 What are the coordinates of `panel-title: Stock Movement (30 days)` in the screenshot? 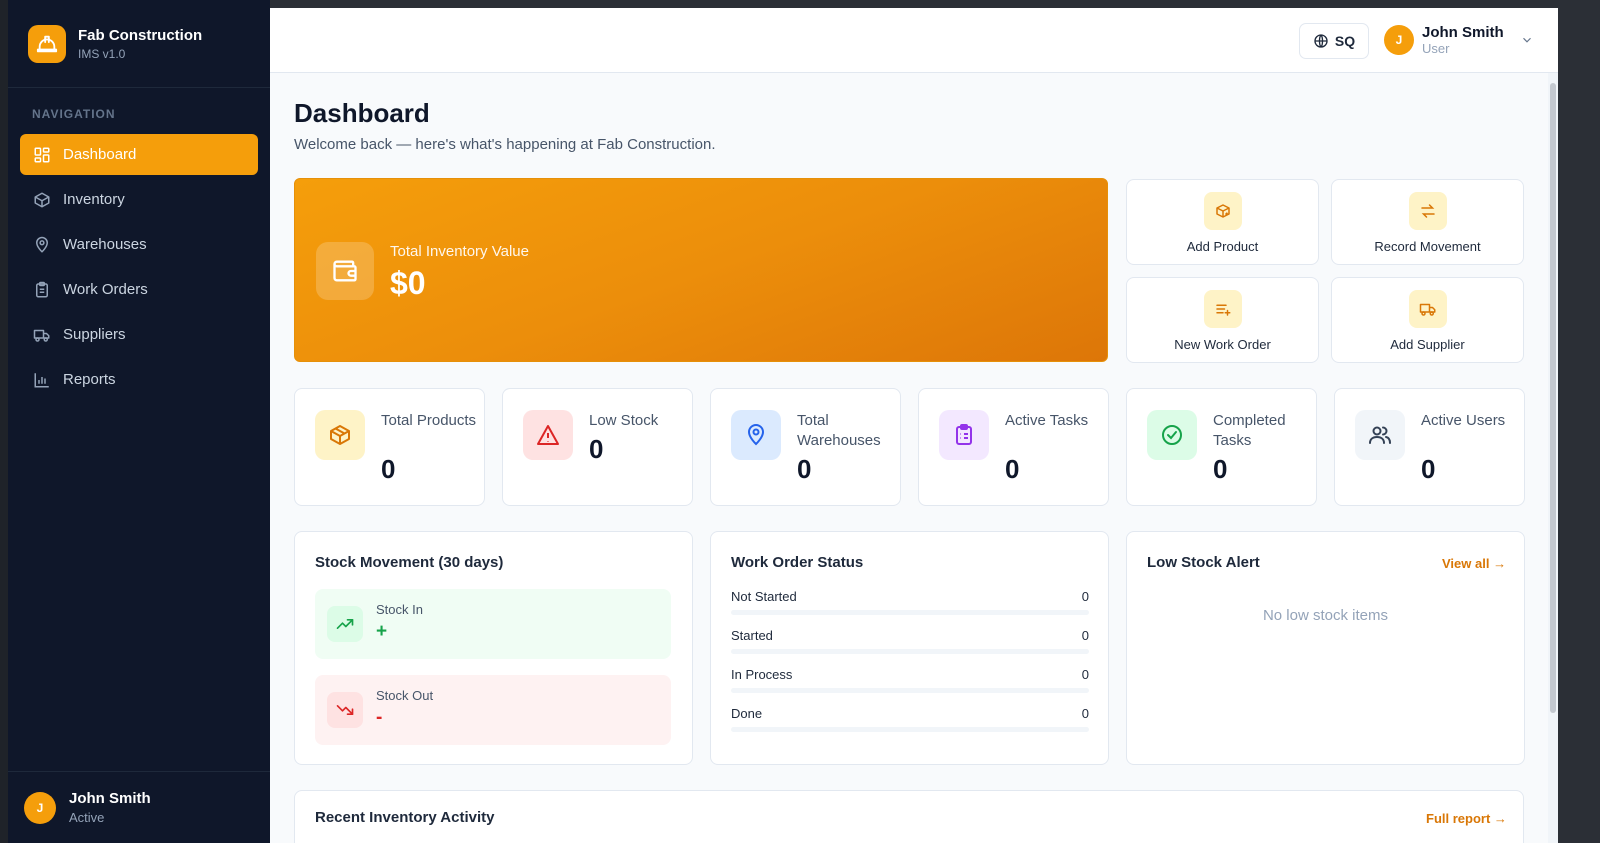 It's located at (409, 562).